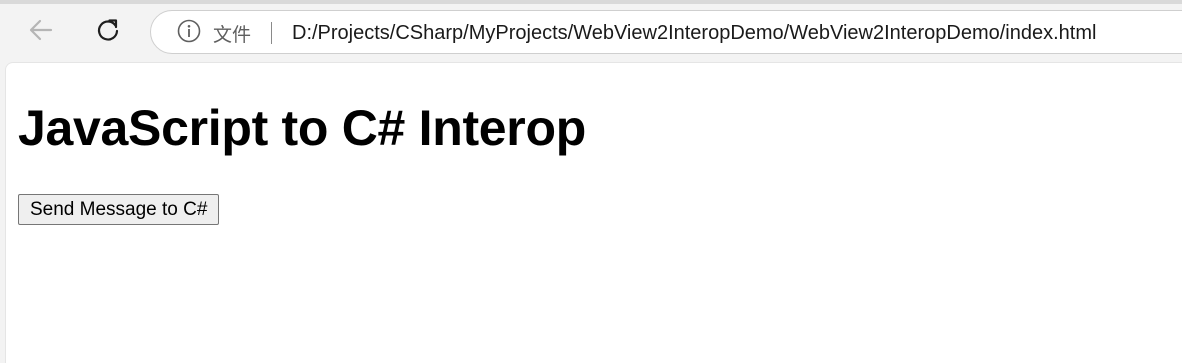 The height and width of the screenshot is (363, 1182). Describe the element at coordinates (189, 33) in the screenshot. I see `info-circle-icon` at that location.